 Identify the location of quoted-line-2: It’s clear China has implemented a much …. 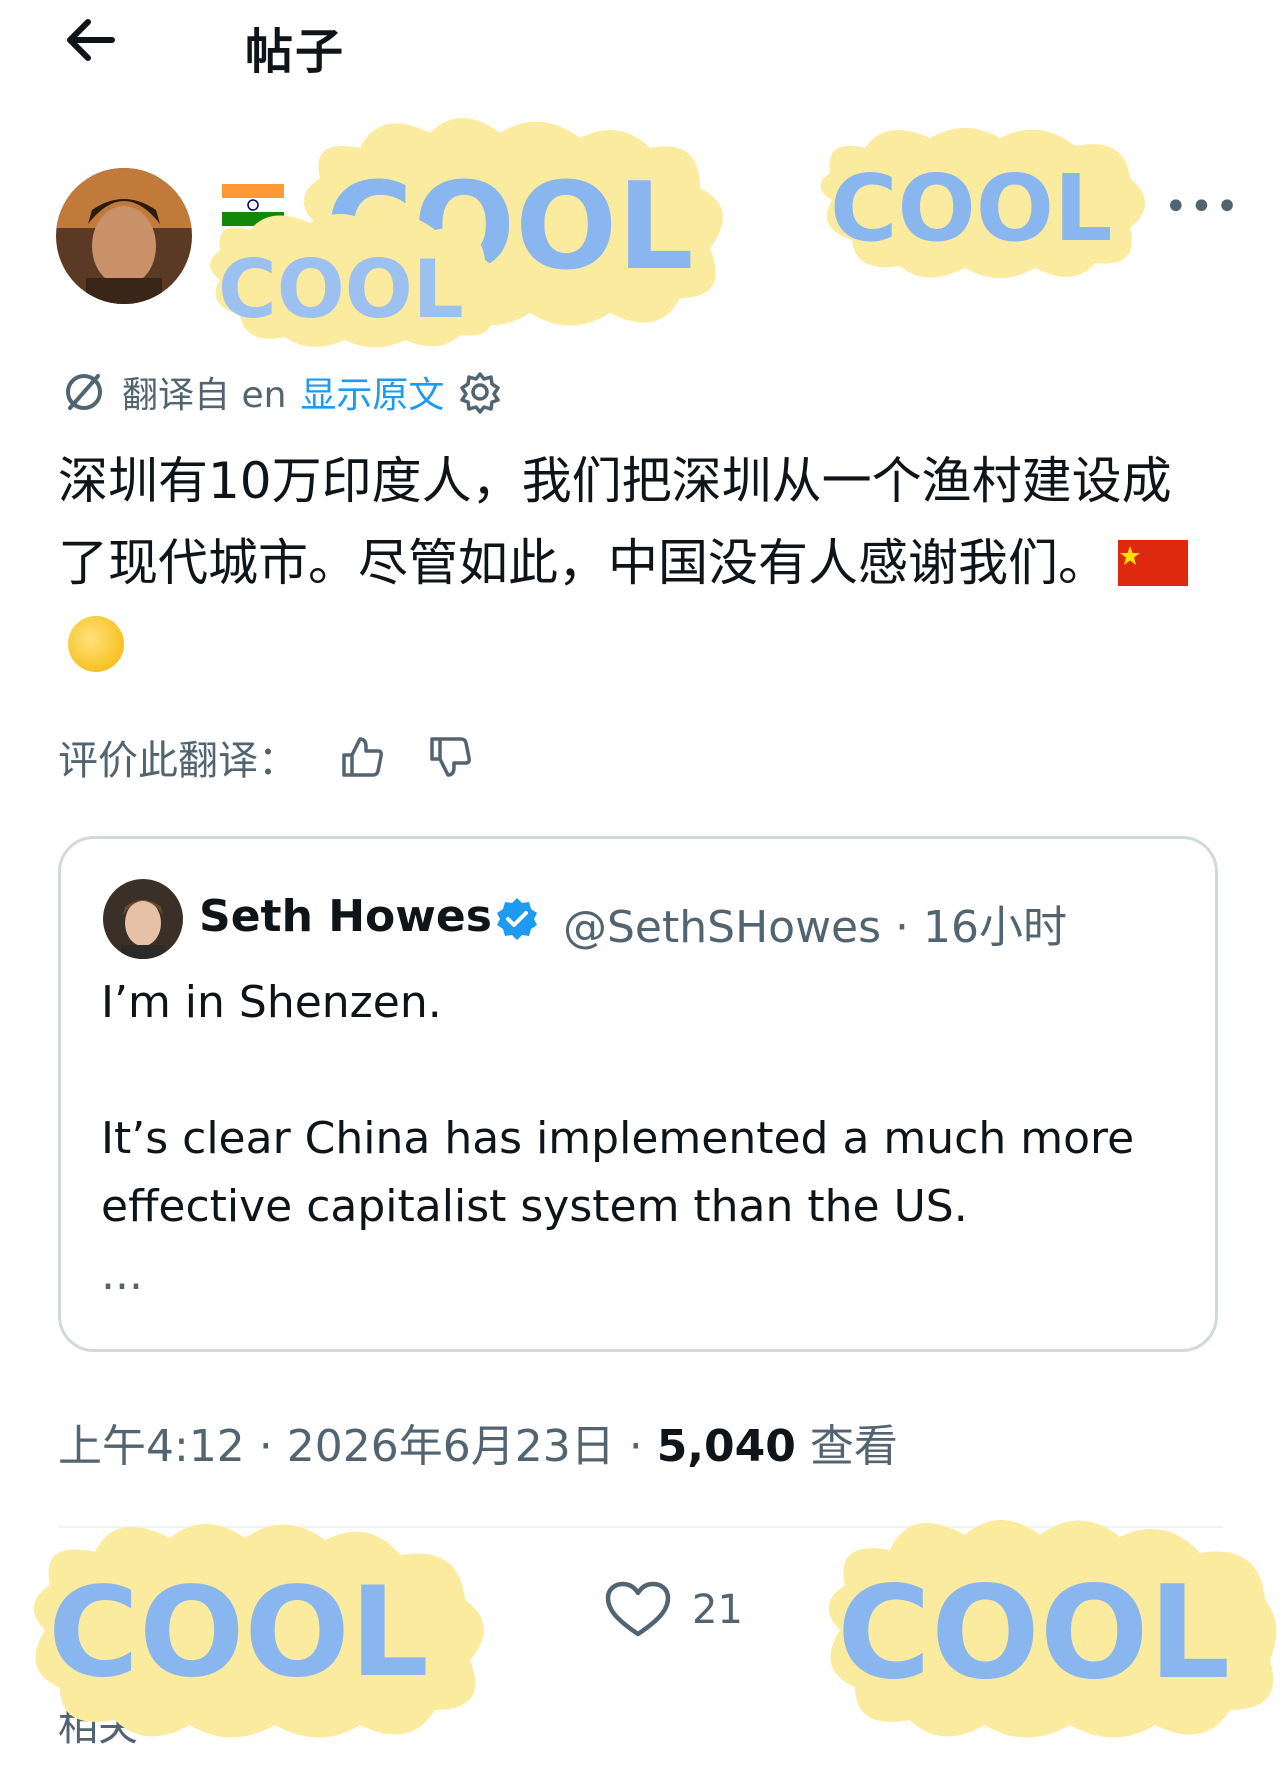
(618, 1172).